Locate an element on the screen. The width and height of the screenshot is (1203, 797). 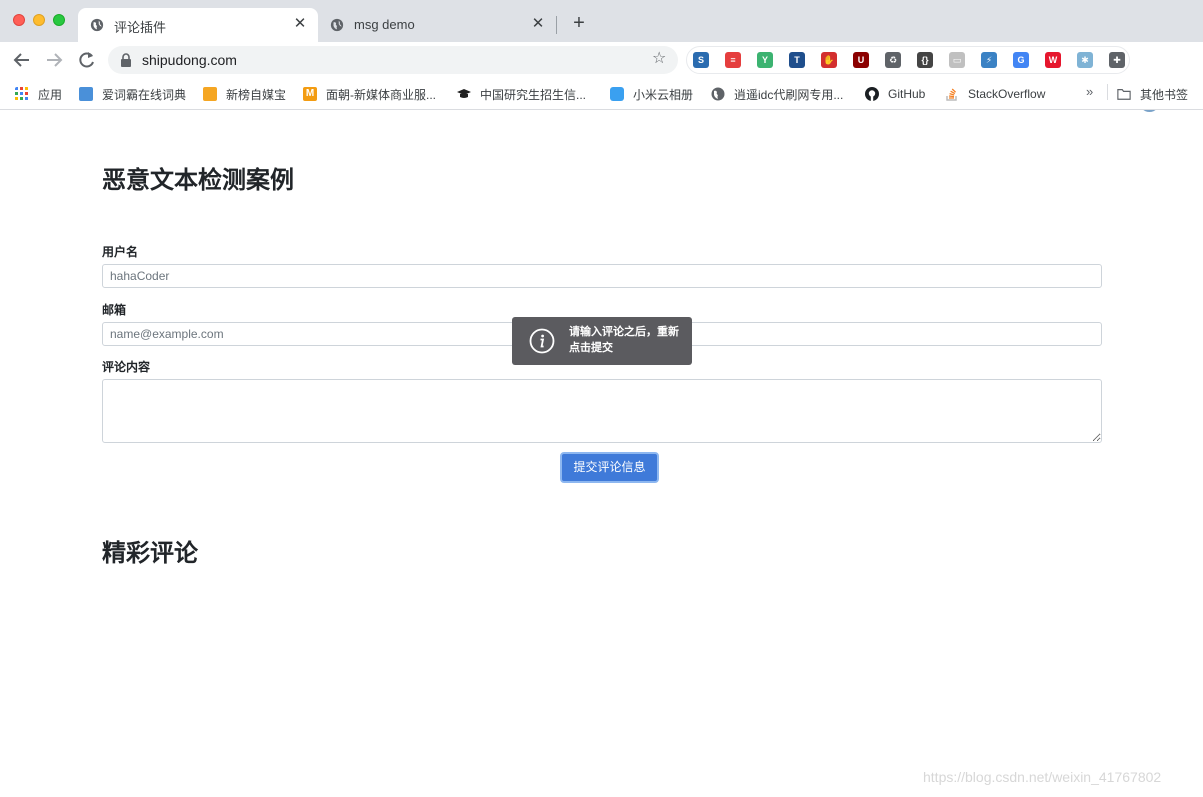
comment-textarea is located at coordinates (602, 411).